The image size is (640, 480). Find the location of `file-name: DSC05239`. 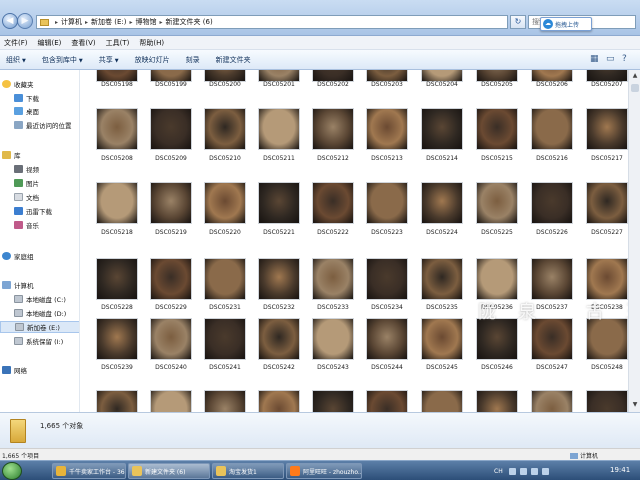

file-name: DSC05239 is located at coordinates (117, 367).